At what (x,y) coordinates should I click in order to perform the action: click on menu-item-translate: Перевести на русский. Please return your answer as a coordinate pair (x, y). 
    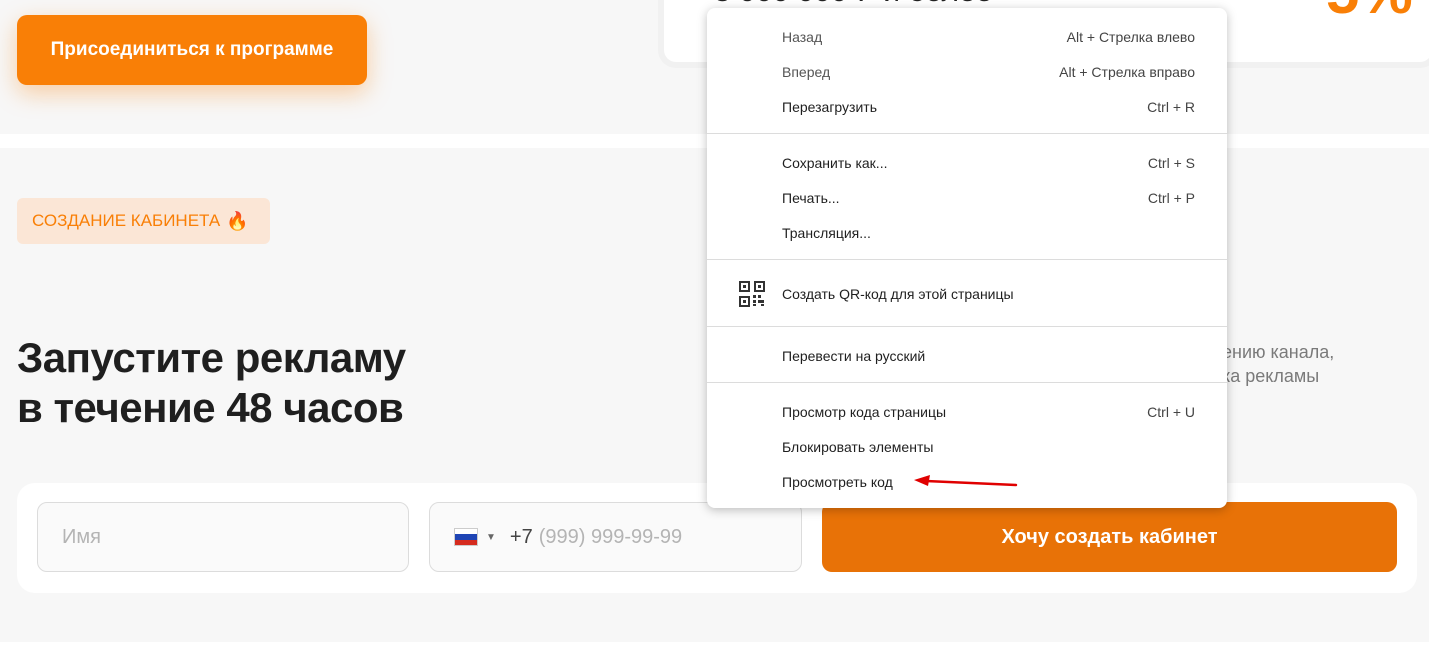
    Looking at the image, I should click on (967, 355).